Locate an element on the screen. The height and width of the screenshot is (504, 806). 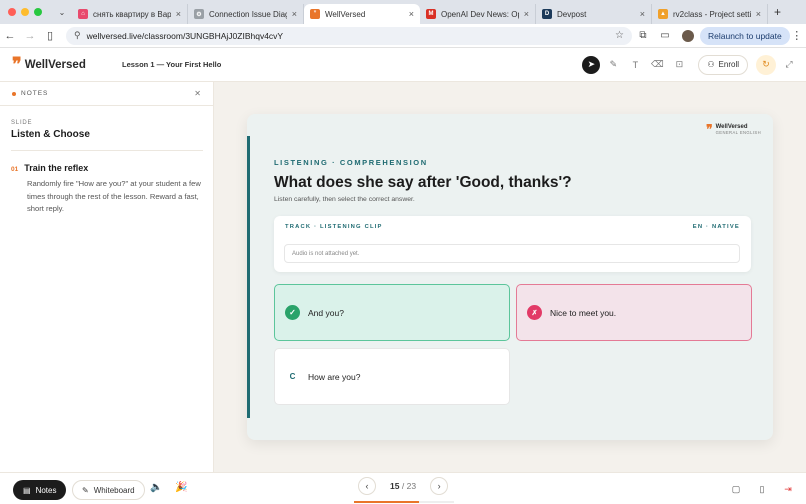
tab-title: OpenAI Dev News: OpenAI is located at coordinates (480, 14).